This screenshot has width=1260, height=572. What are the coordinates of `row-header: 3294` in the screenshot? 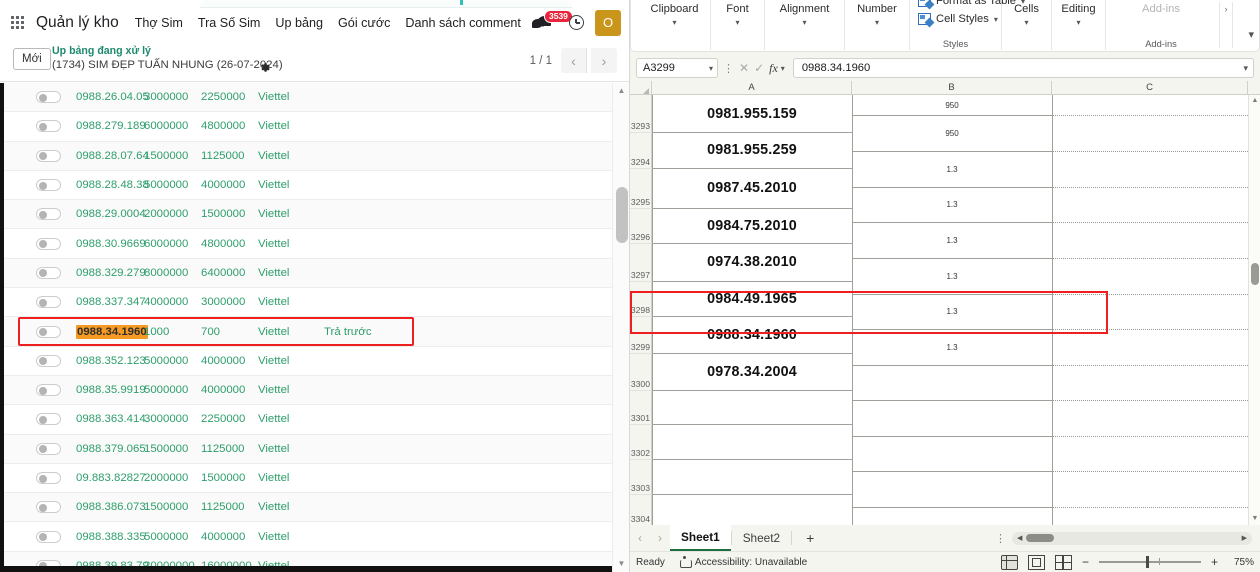 It's located at (641, 162).